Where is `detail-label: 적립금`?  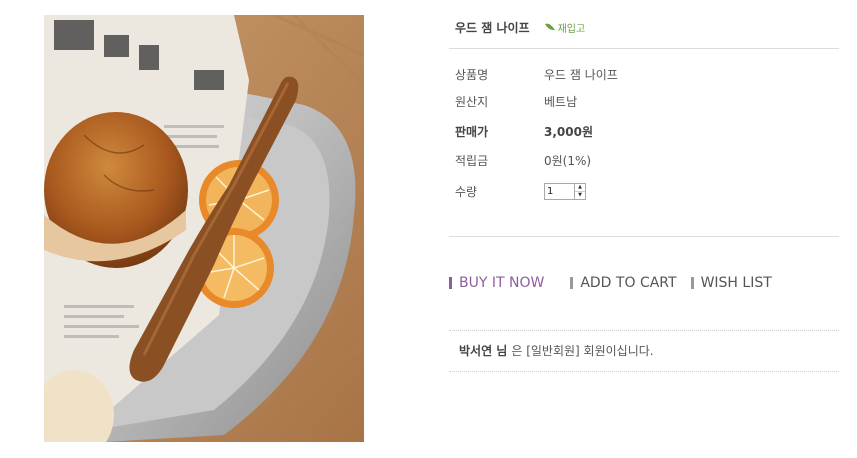 detail-label: 적립금 is located at coordinates (472, 160).